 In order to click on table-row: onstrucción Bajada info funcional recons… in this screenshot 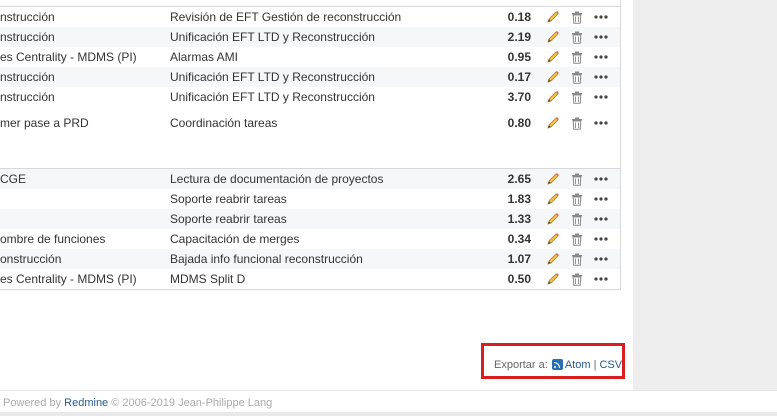, I will do `click(310, 259)`.